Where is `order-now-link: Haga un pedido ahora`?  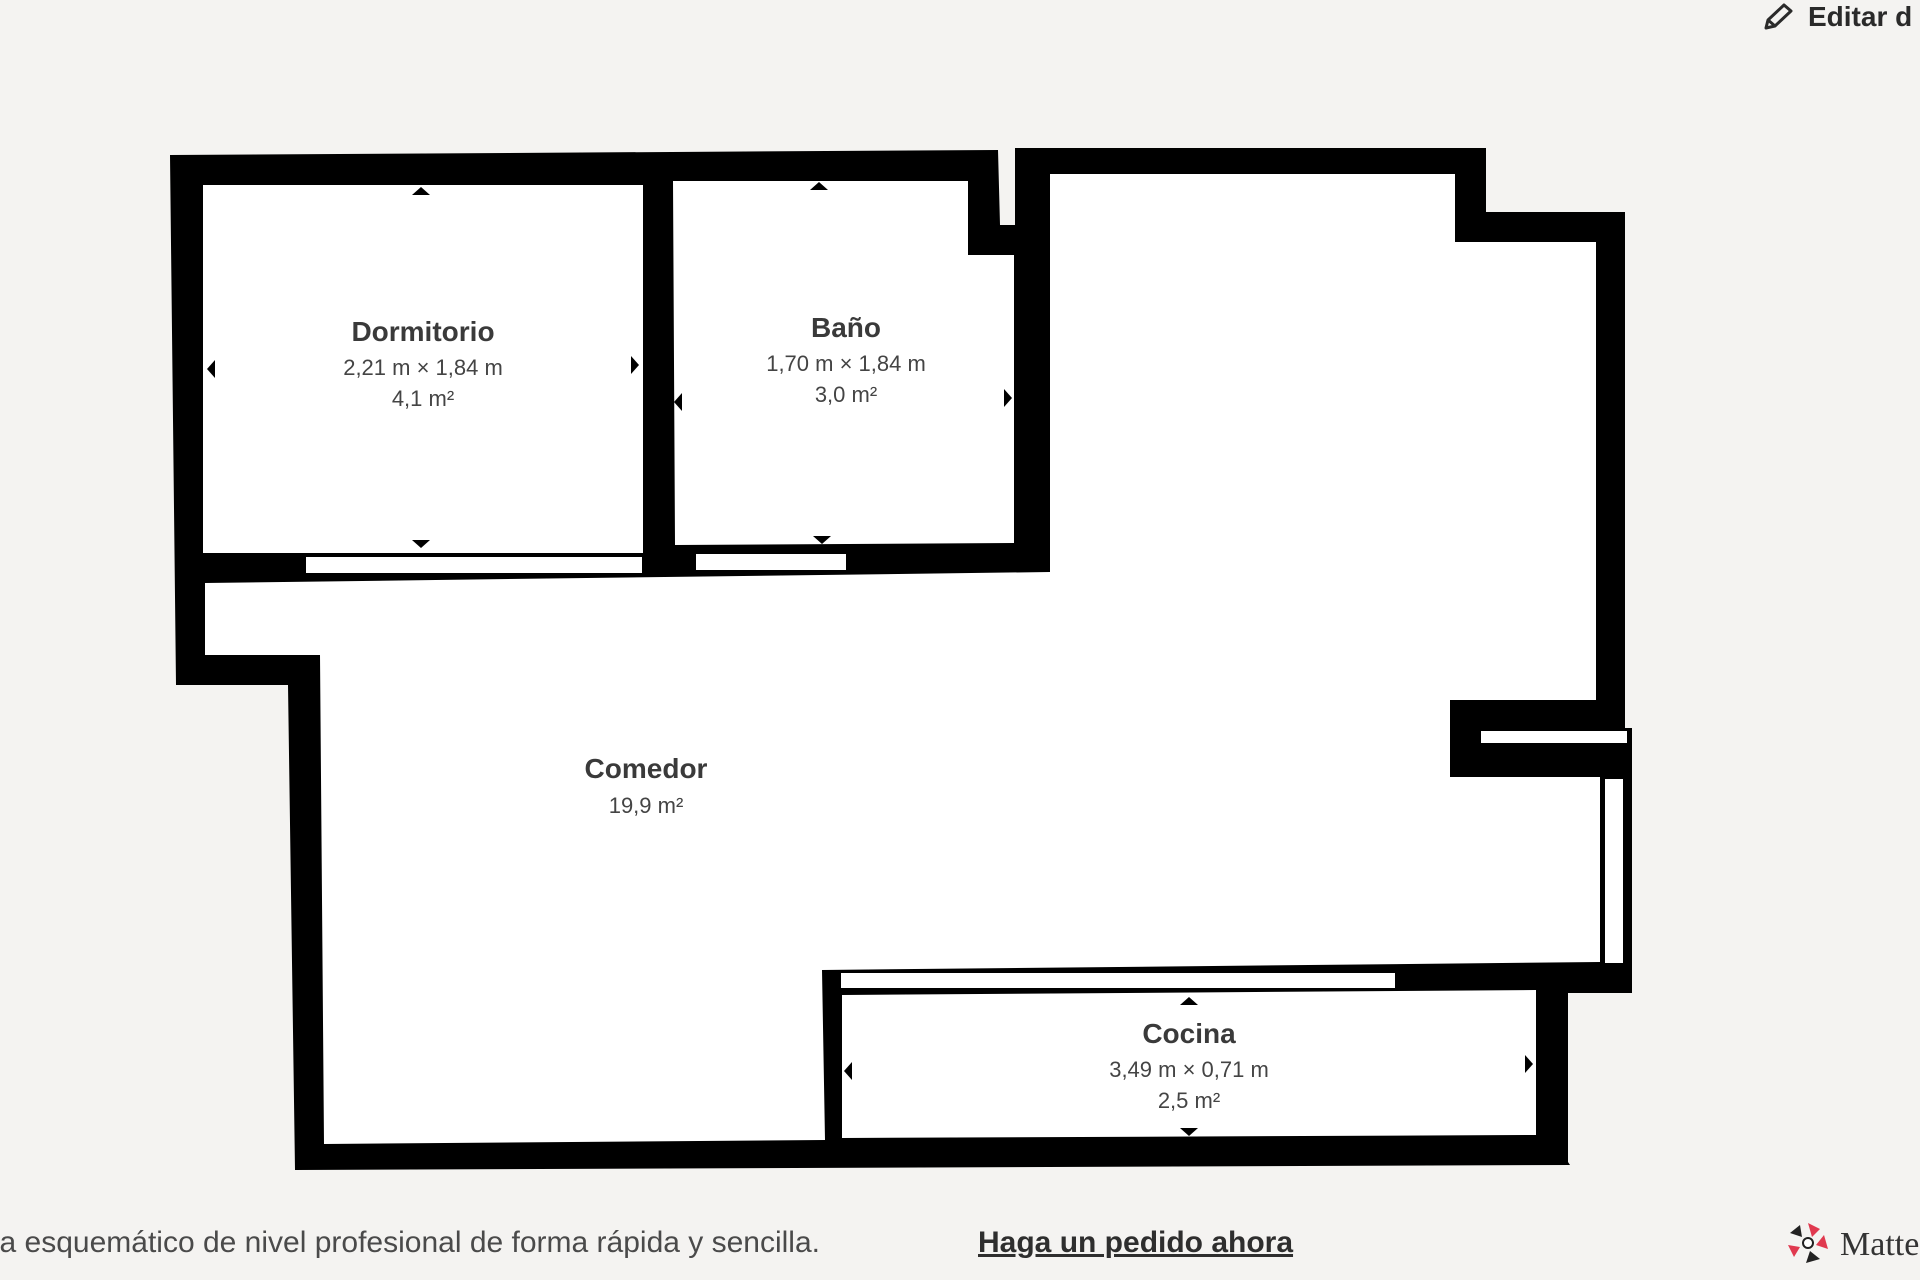
order-now-link: Haga un pedido ahora is located at coordinates (1135, 1243).